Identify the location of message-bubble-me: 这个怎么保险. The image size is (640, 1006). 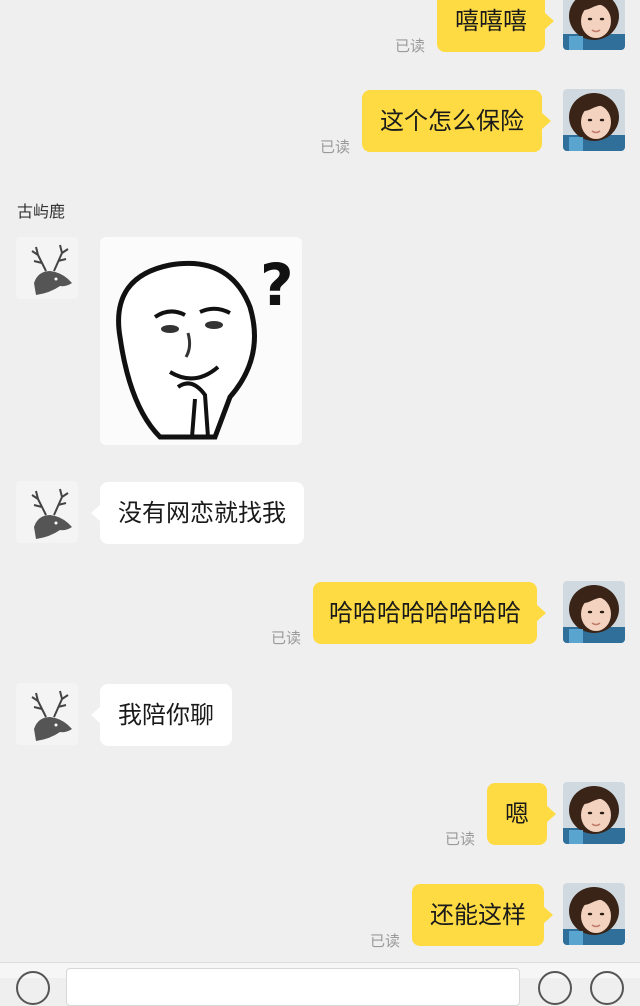
(456, 121).